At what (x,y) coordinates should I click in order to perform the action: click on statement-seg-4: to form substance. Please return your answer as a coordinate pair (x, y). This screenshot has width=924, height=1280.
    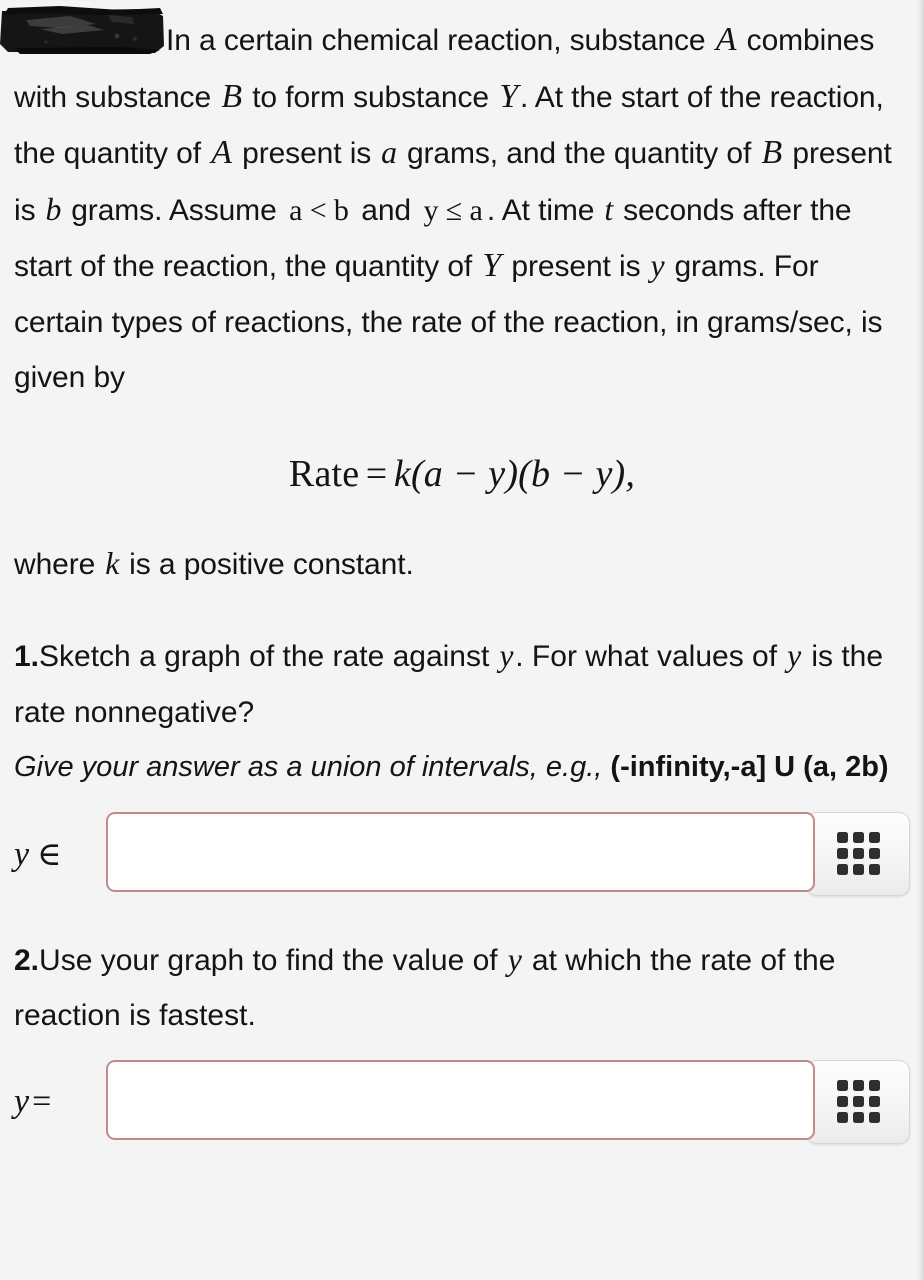
    Looking at the image, I should click on (370, 97).